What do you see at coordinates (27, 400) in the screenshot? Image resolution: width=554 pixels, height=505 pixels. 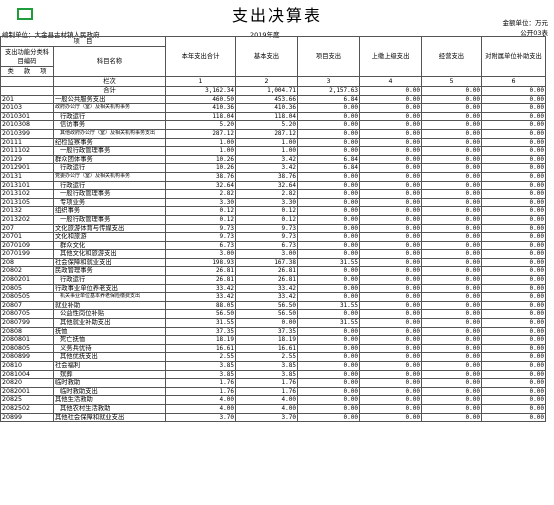 I see `row-code: 20825` at bounding box center [27, 400].